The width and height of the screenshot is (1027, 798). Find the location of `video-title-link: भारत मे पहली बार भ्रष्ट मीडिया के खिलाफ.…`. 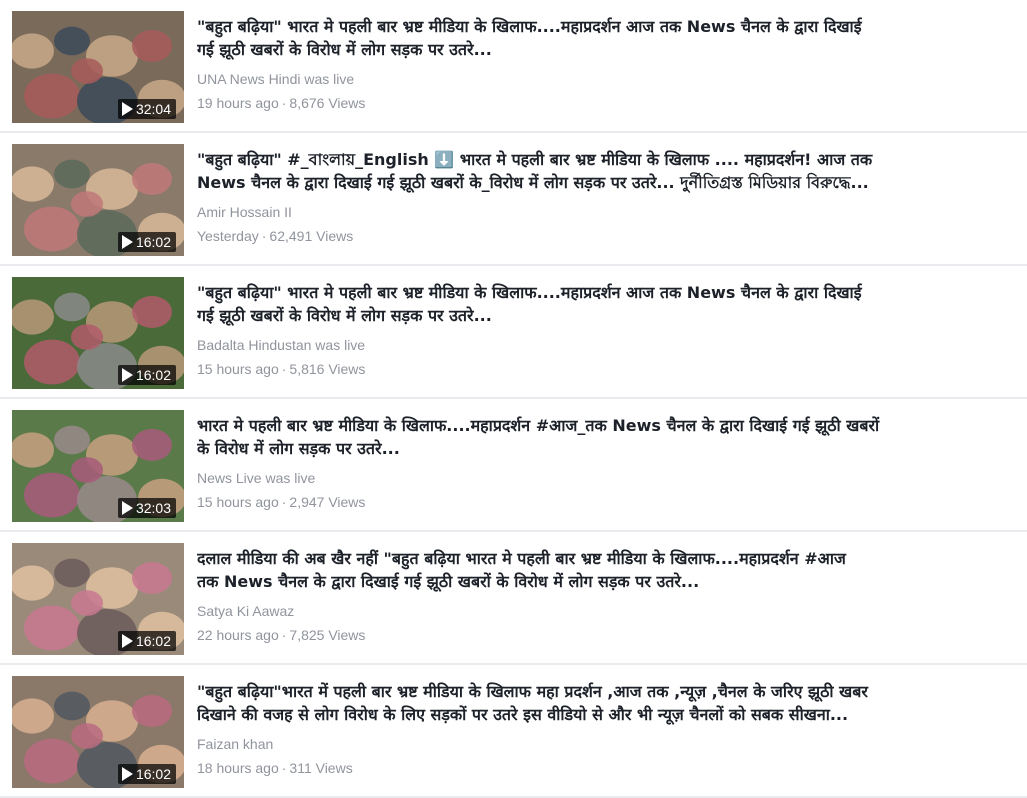

video-title-link: भारत मे पहली बार भ्रष्ट मीडिया के खिलाफ.… is located at coordinates (607, 437).